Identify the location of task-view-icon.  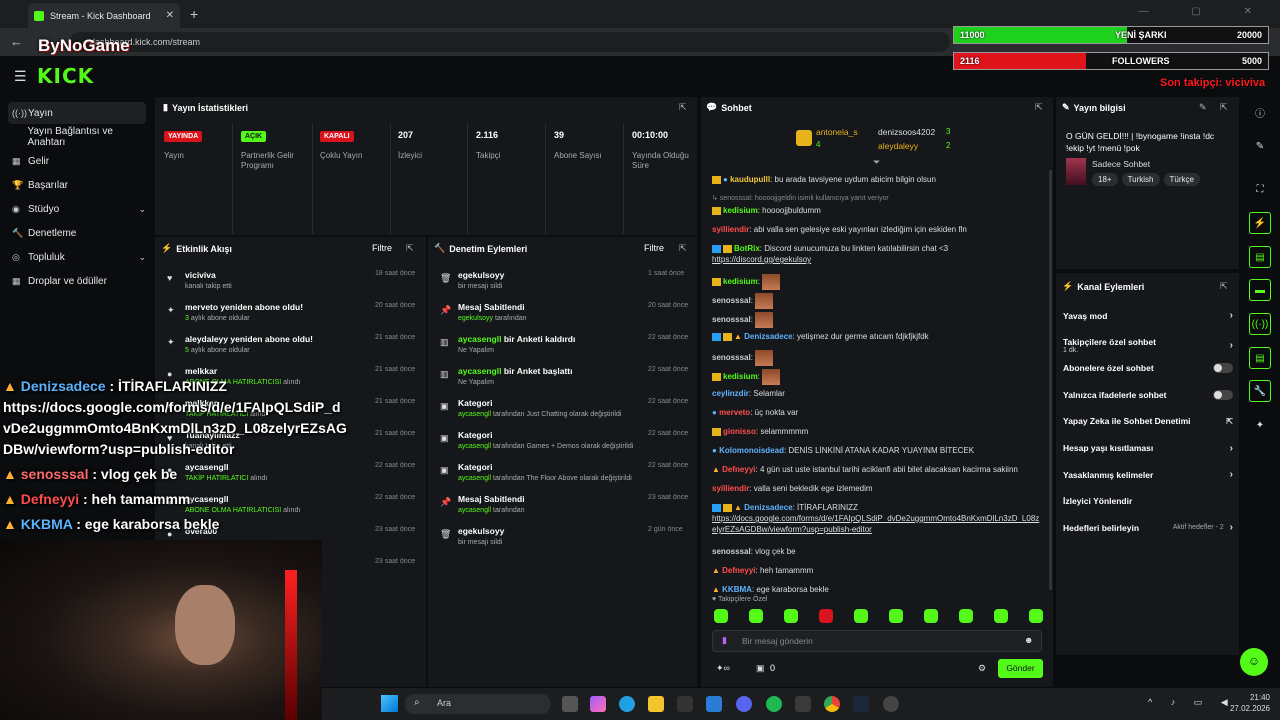
(570, 704).